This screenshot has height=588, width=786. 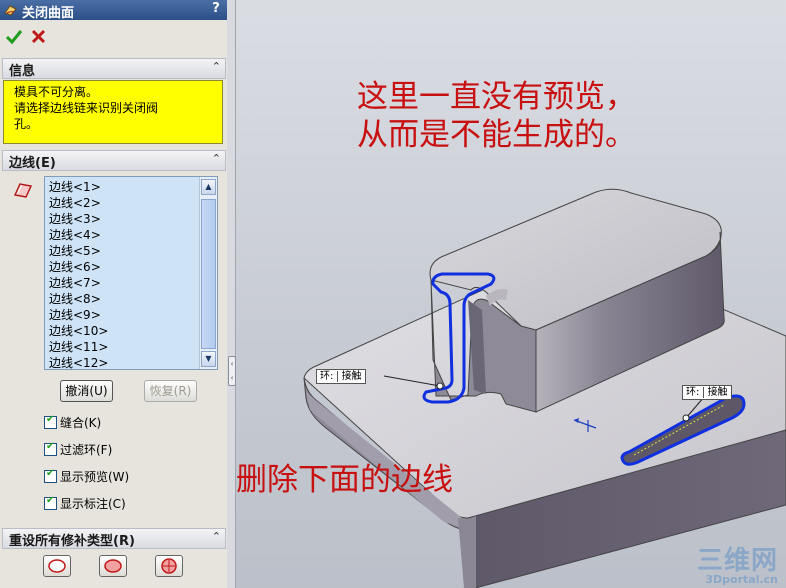 What do you see at coordinates (86, 391) in the screenshot?
I see `undo-button: 撤消(U)` at bounding box center [86, 391].